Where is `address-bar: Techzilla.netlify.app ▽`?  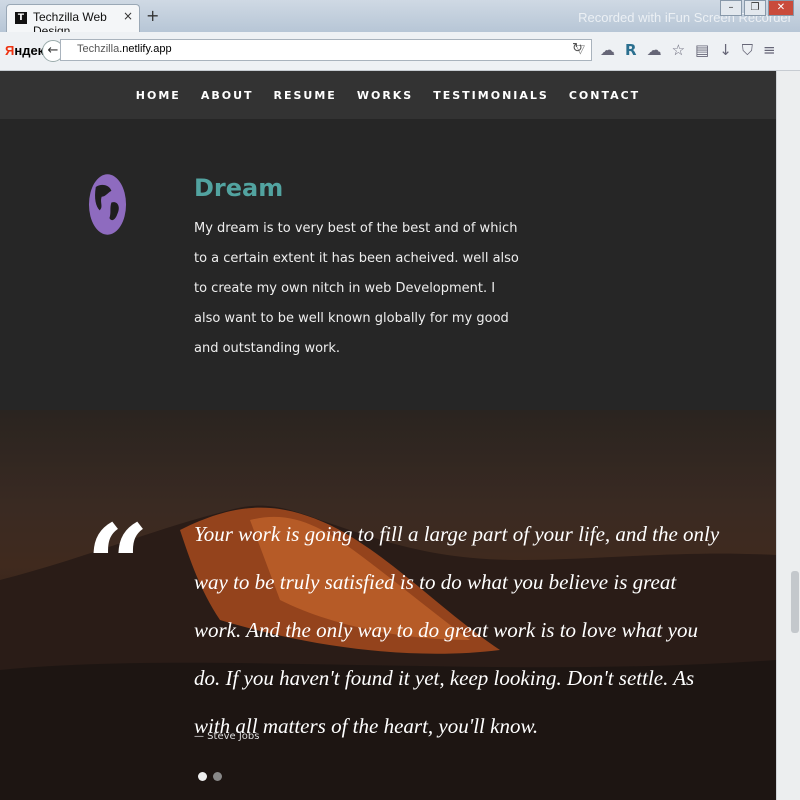 address-bar: Techzilla.netlify.app ▽ is located at coordinates (326, 50).